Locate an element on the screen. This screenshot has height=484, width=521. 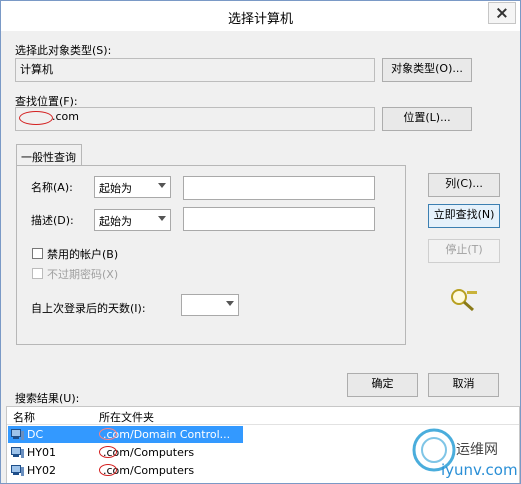
location-field: .com is located at coordinates (195, 119).